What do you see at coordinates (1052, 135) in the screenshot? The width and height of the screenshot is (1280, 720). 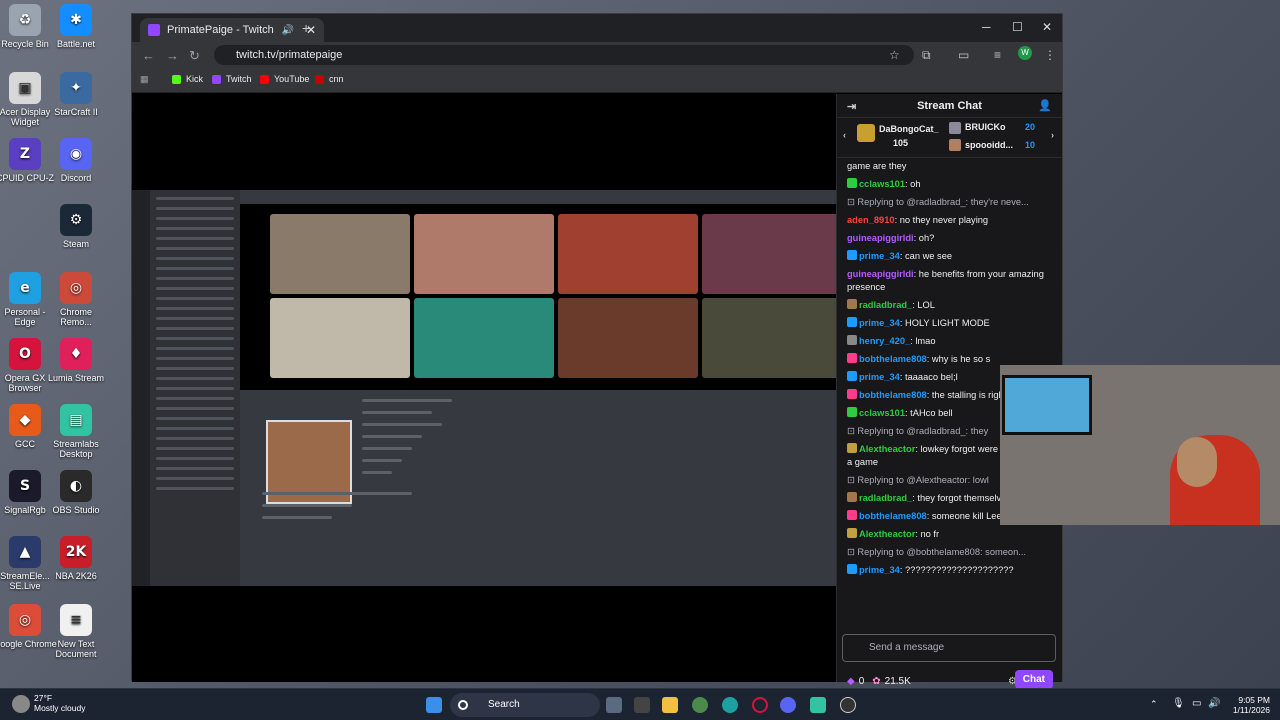 I see `next-arrow-icon: ›` at bounding box center [1052, 135].